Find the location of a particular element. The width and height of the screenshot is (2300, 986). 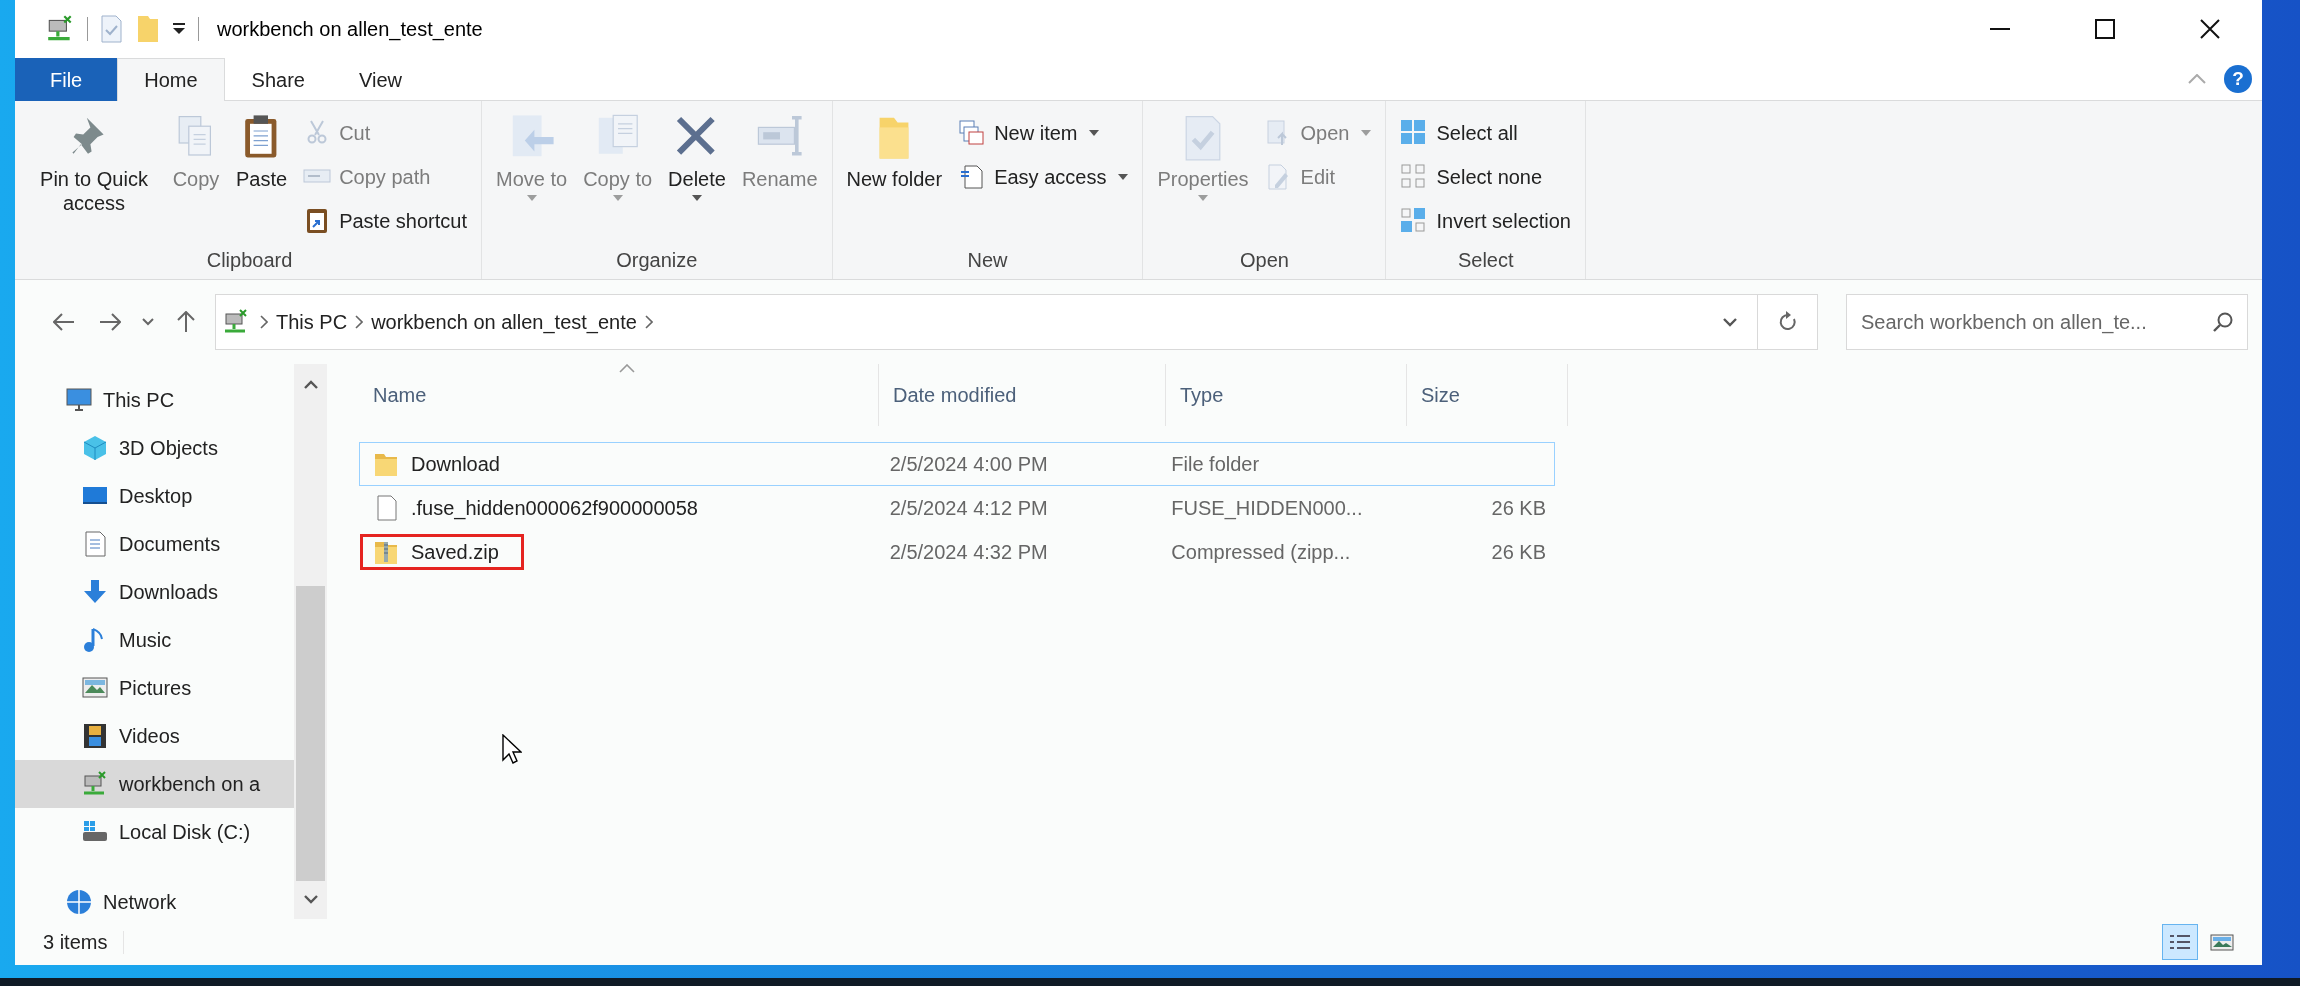

refresh-icon is located at coordinates (1787, 322).